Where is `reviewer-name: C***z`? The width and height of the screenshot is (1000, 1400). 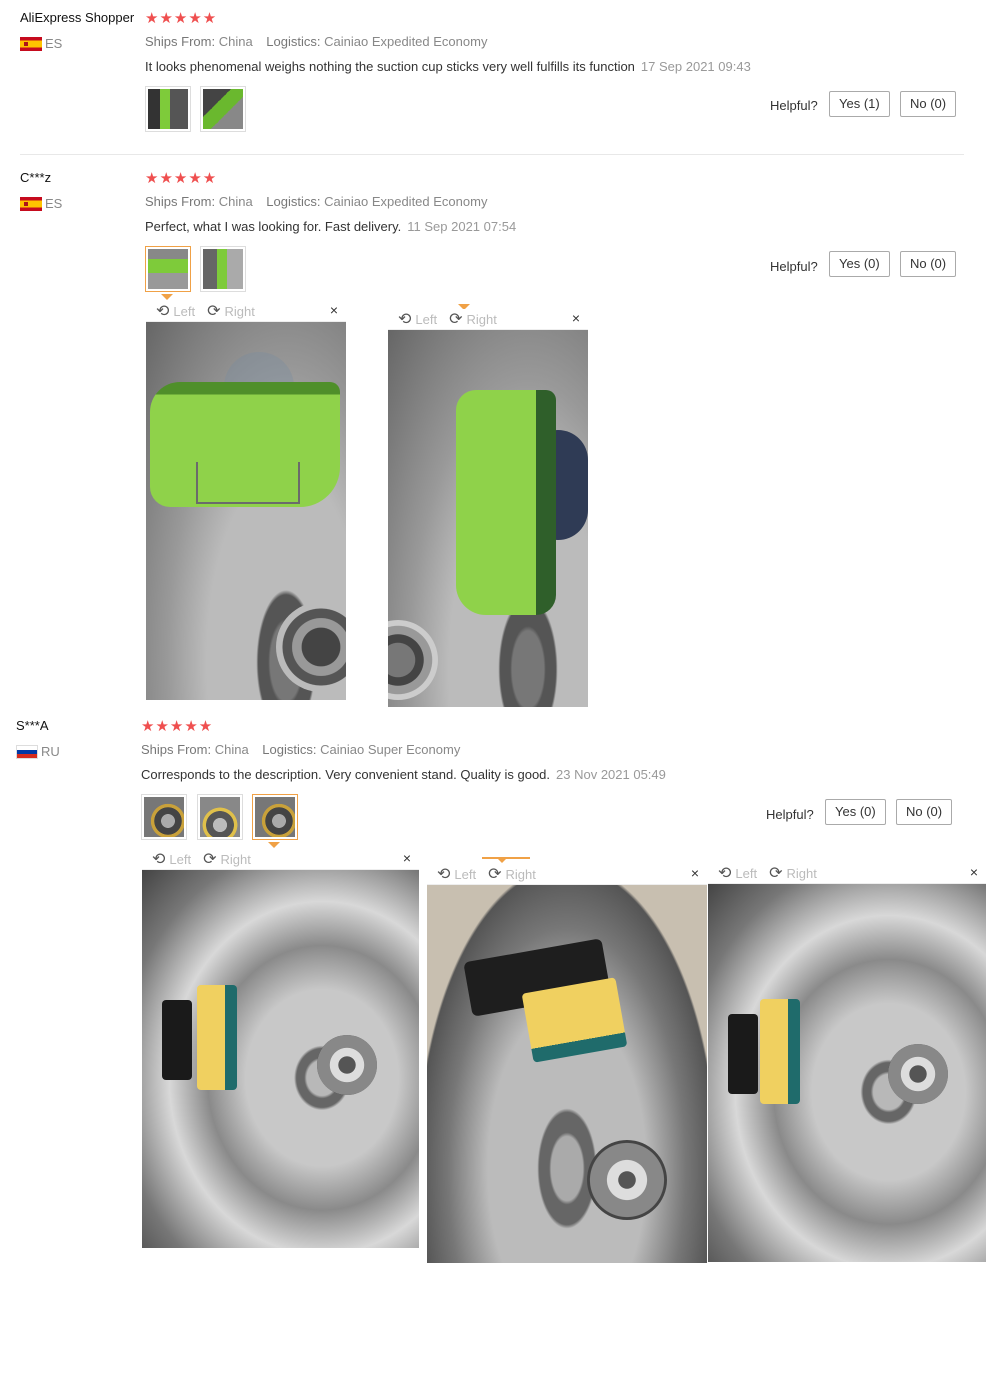 reviewer-name: C***z is located at coordinates (36, 177).